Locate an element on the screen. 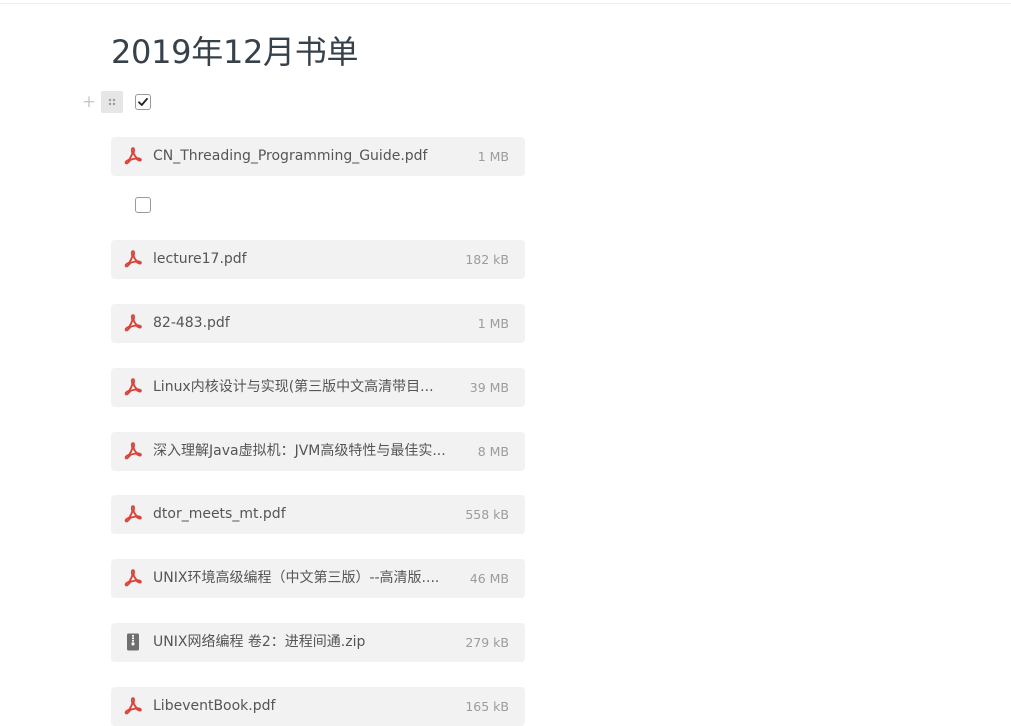 Image resolution: width=1011 pixels, height=726 pixels. file-attachment: dtor_meets_mt.pdf 558 kB is located at coordinates (318, 514).